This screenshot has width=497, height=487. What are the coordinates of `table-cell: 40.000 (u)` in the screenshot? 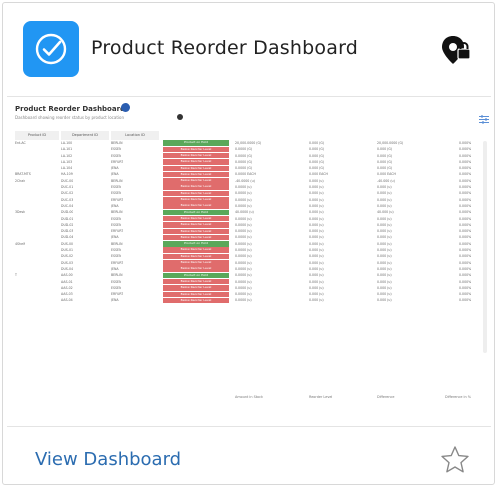 It's located at (385, 212).